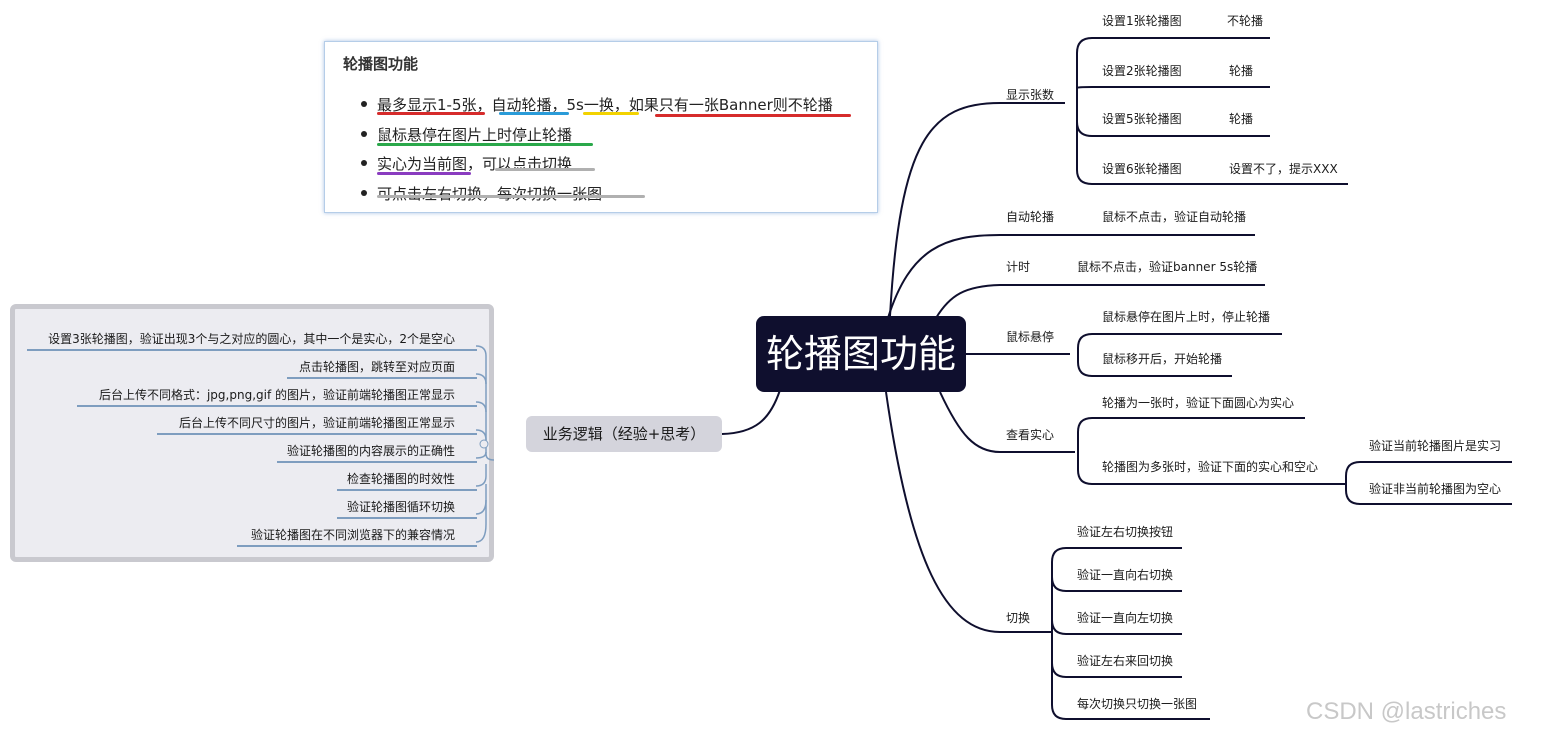 The height and width of the screenshot is (741, 1552). I want to click on panel-item: 后台上传不同格式：jpg,png,gif 的图片，验证前端轮播图正常显示, so click(276, 395).